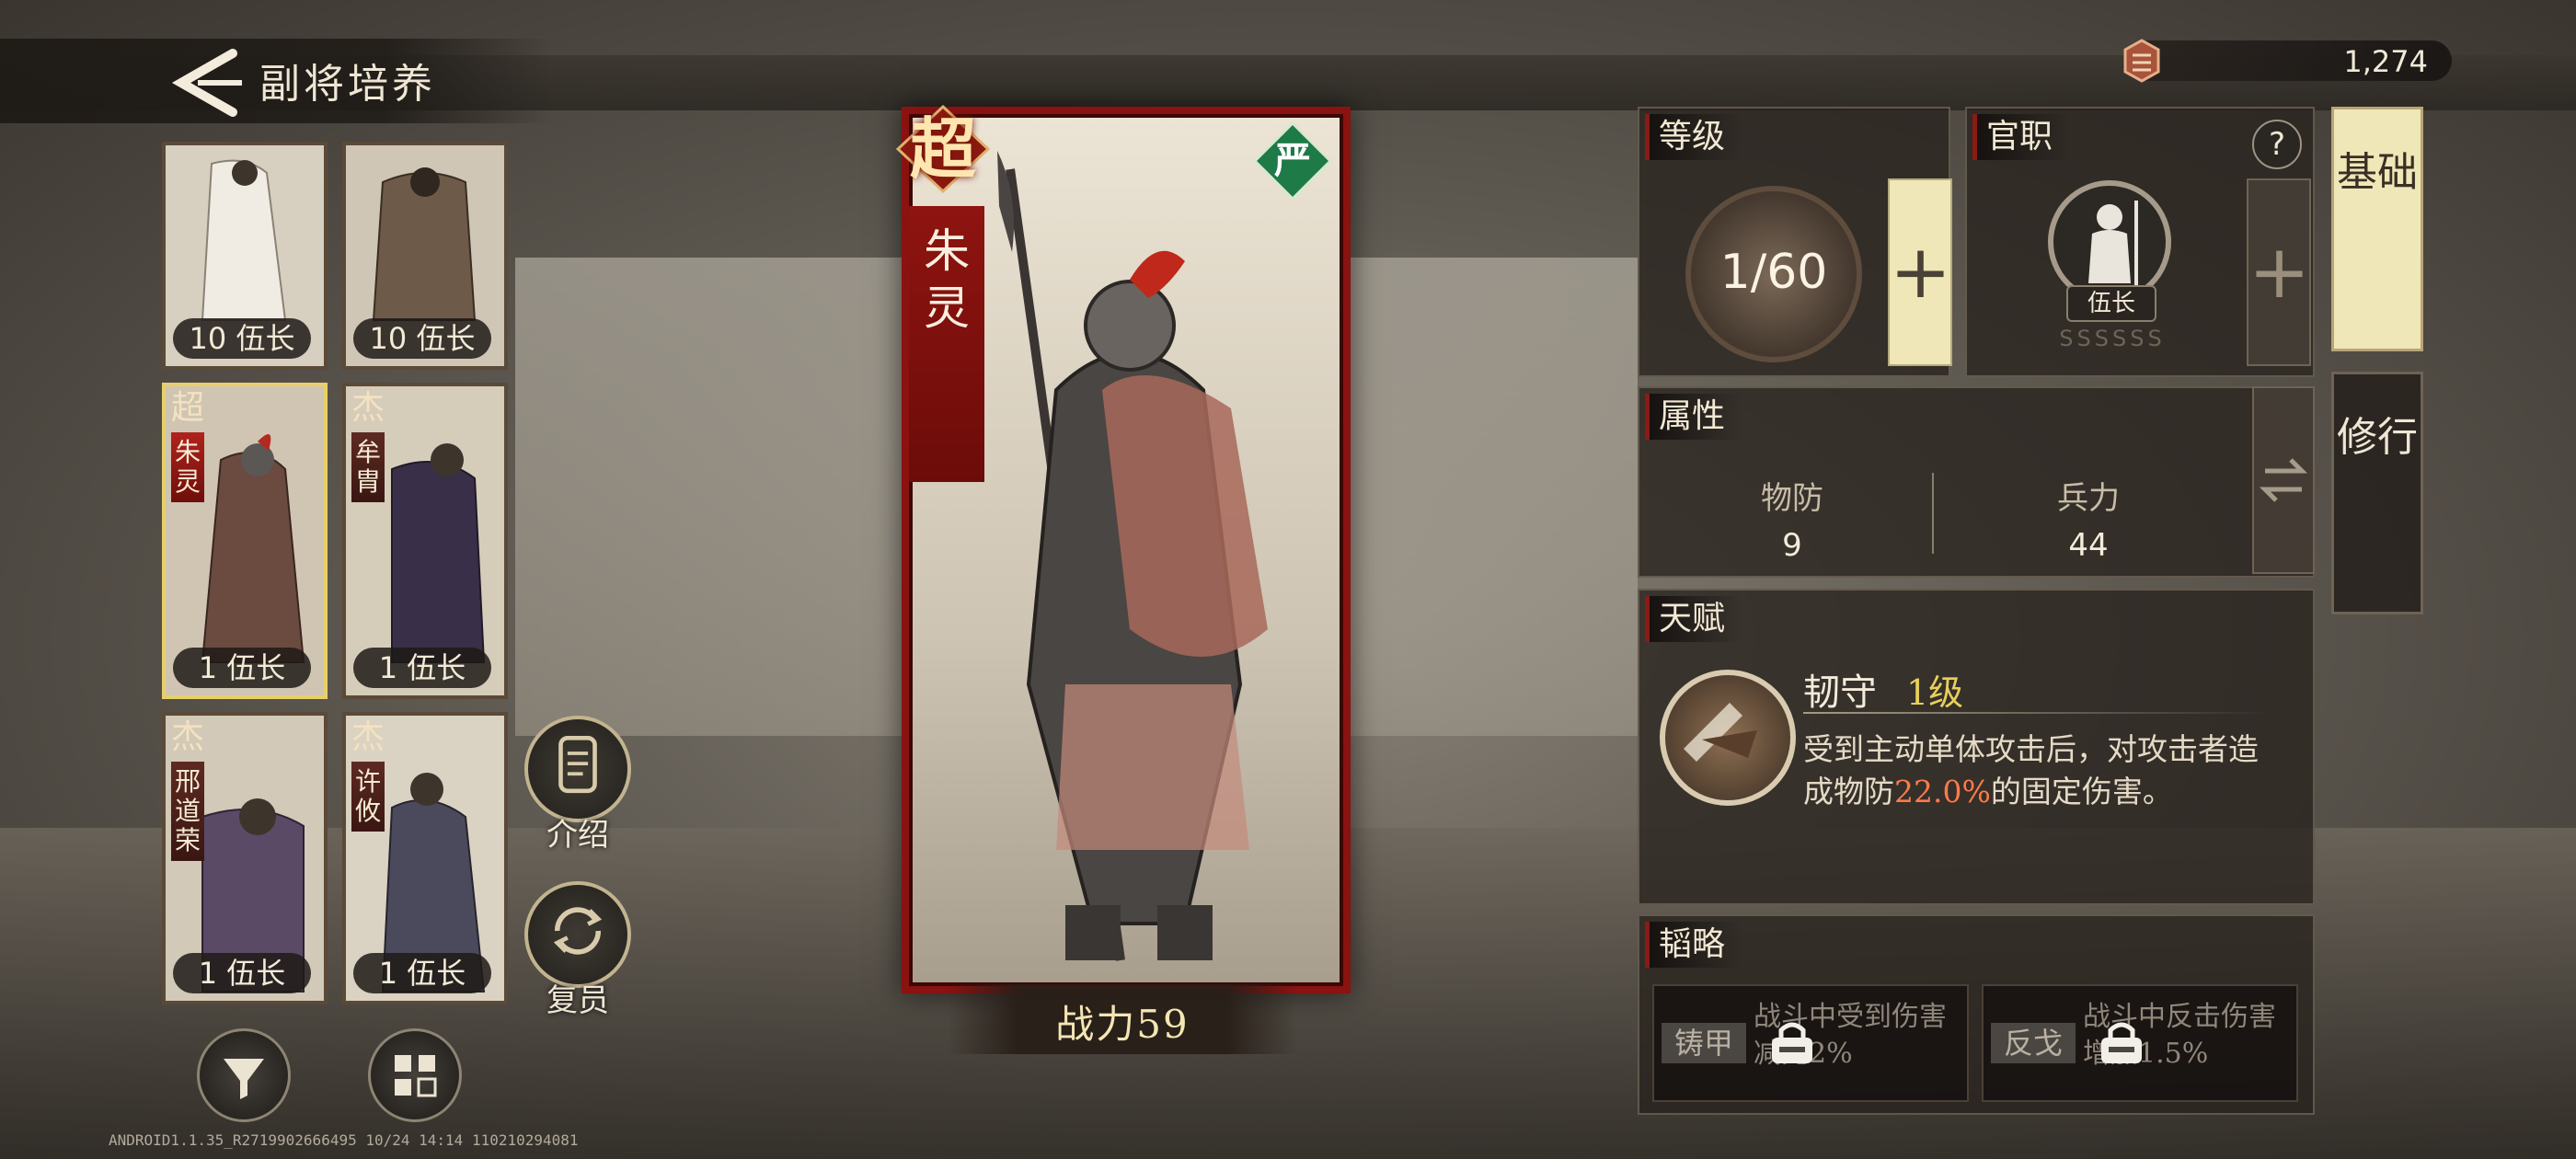  I want to click on swap-attributes-button, so click(2283, 480).